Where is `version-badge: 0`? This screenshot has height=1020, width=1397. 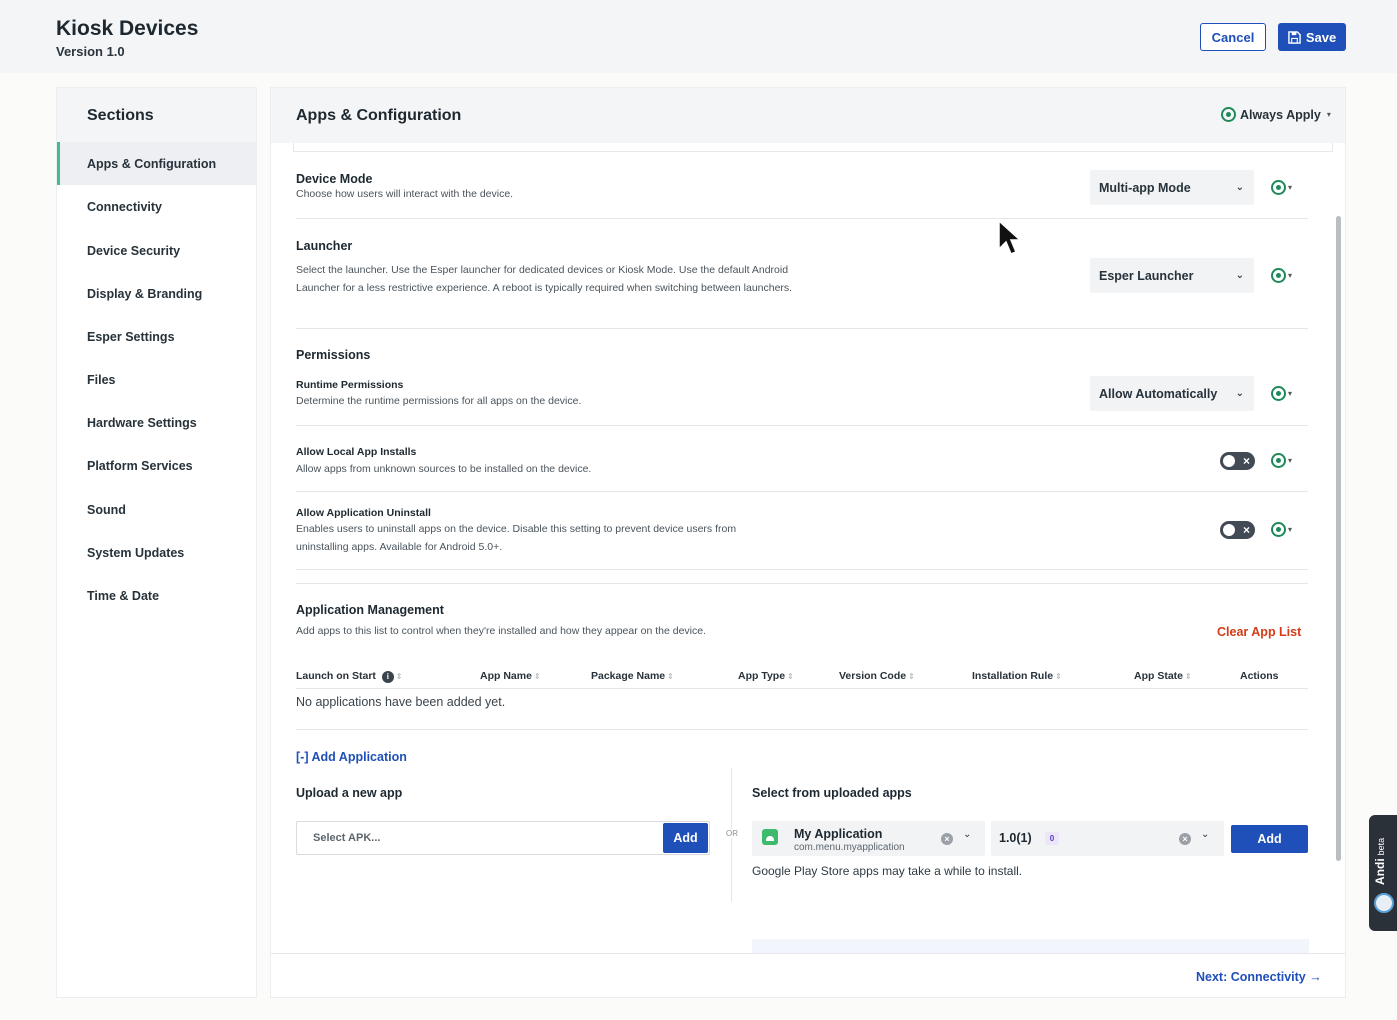 version-badge: 0 is located at coordinates (1052, 838).